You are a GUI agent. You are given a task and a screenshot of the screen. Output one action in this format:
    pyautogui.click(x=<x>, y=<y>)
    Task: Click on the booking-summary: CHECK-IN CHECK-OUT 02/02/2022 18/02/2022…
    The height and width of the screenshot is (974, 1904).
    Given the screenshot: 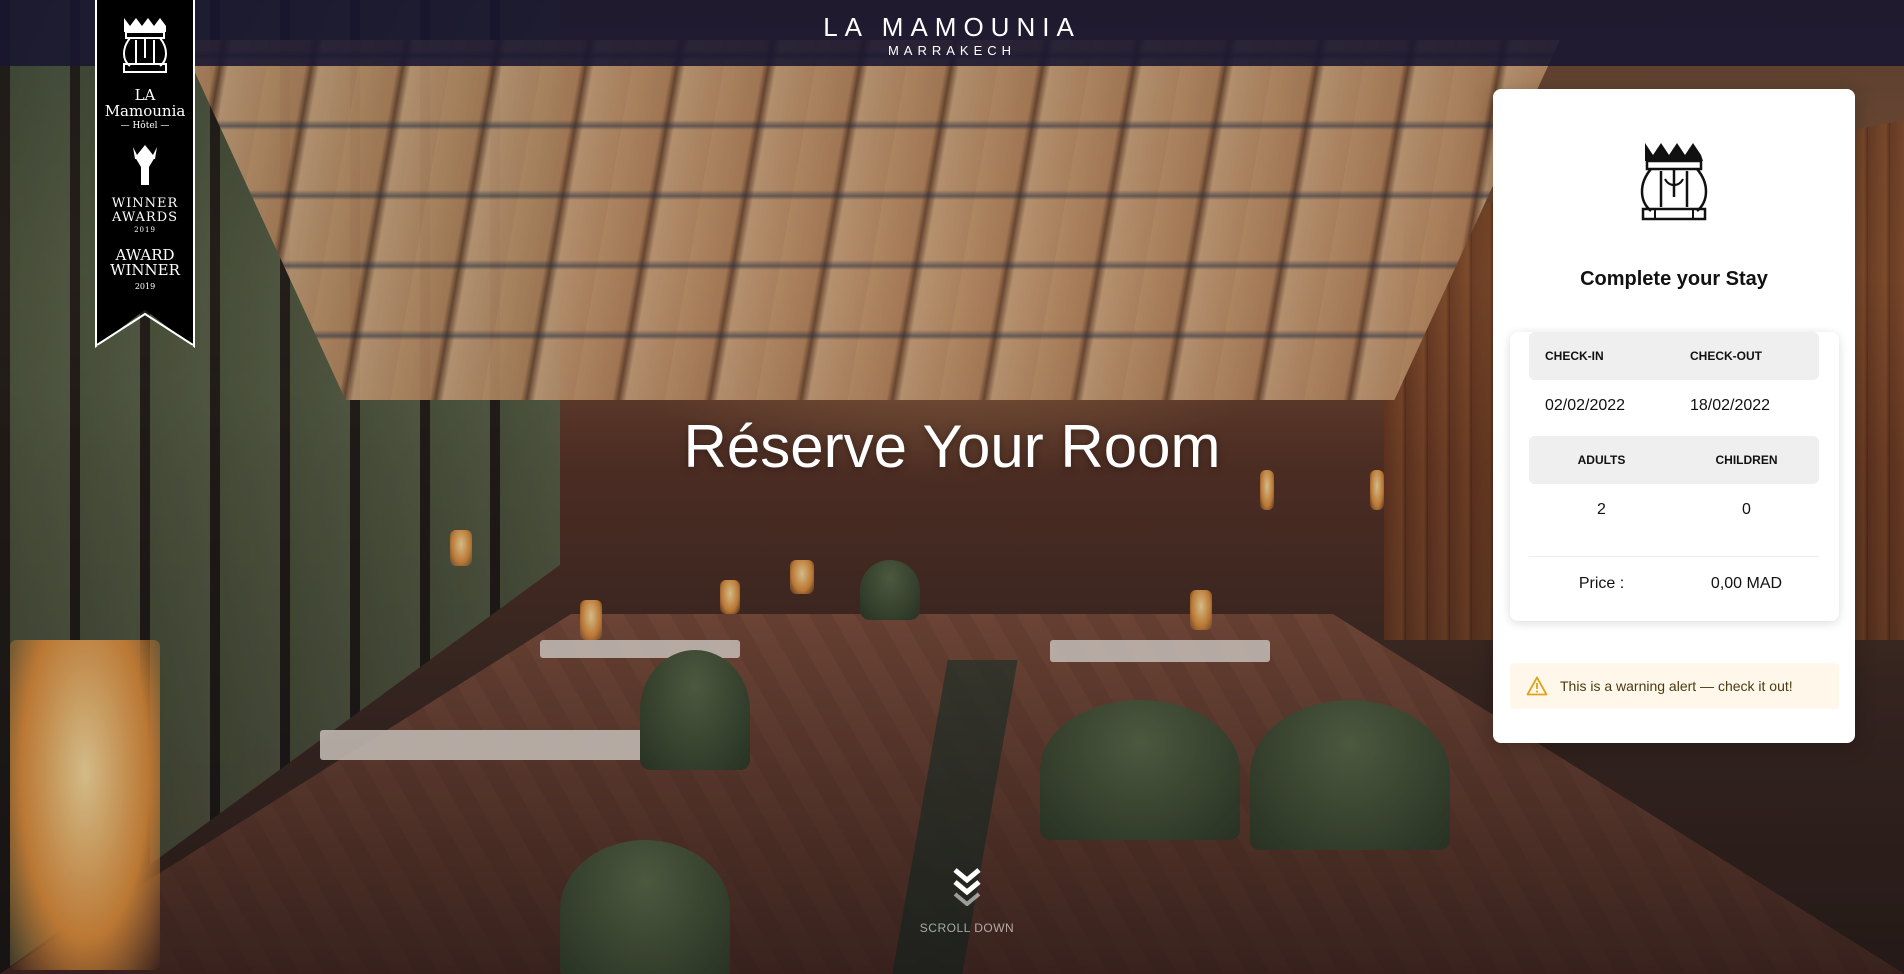 What is the action you would take?
    pyautogui.click(x=1674, y=476)
    